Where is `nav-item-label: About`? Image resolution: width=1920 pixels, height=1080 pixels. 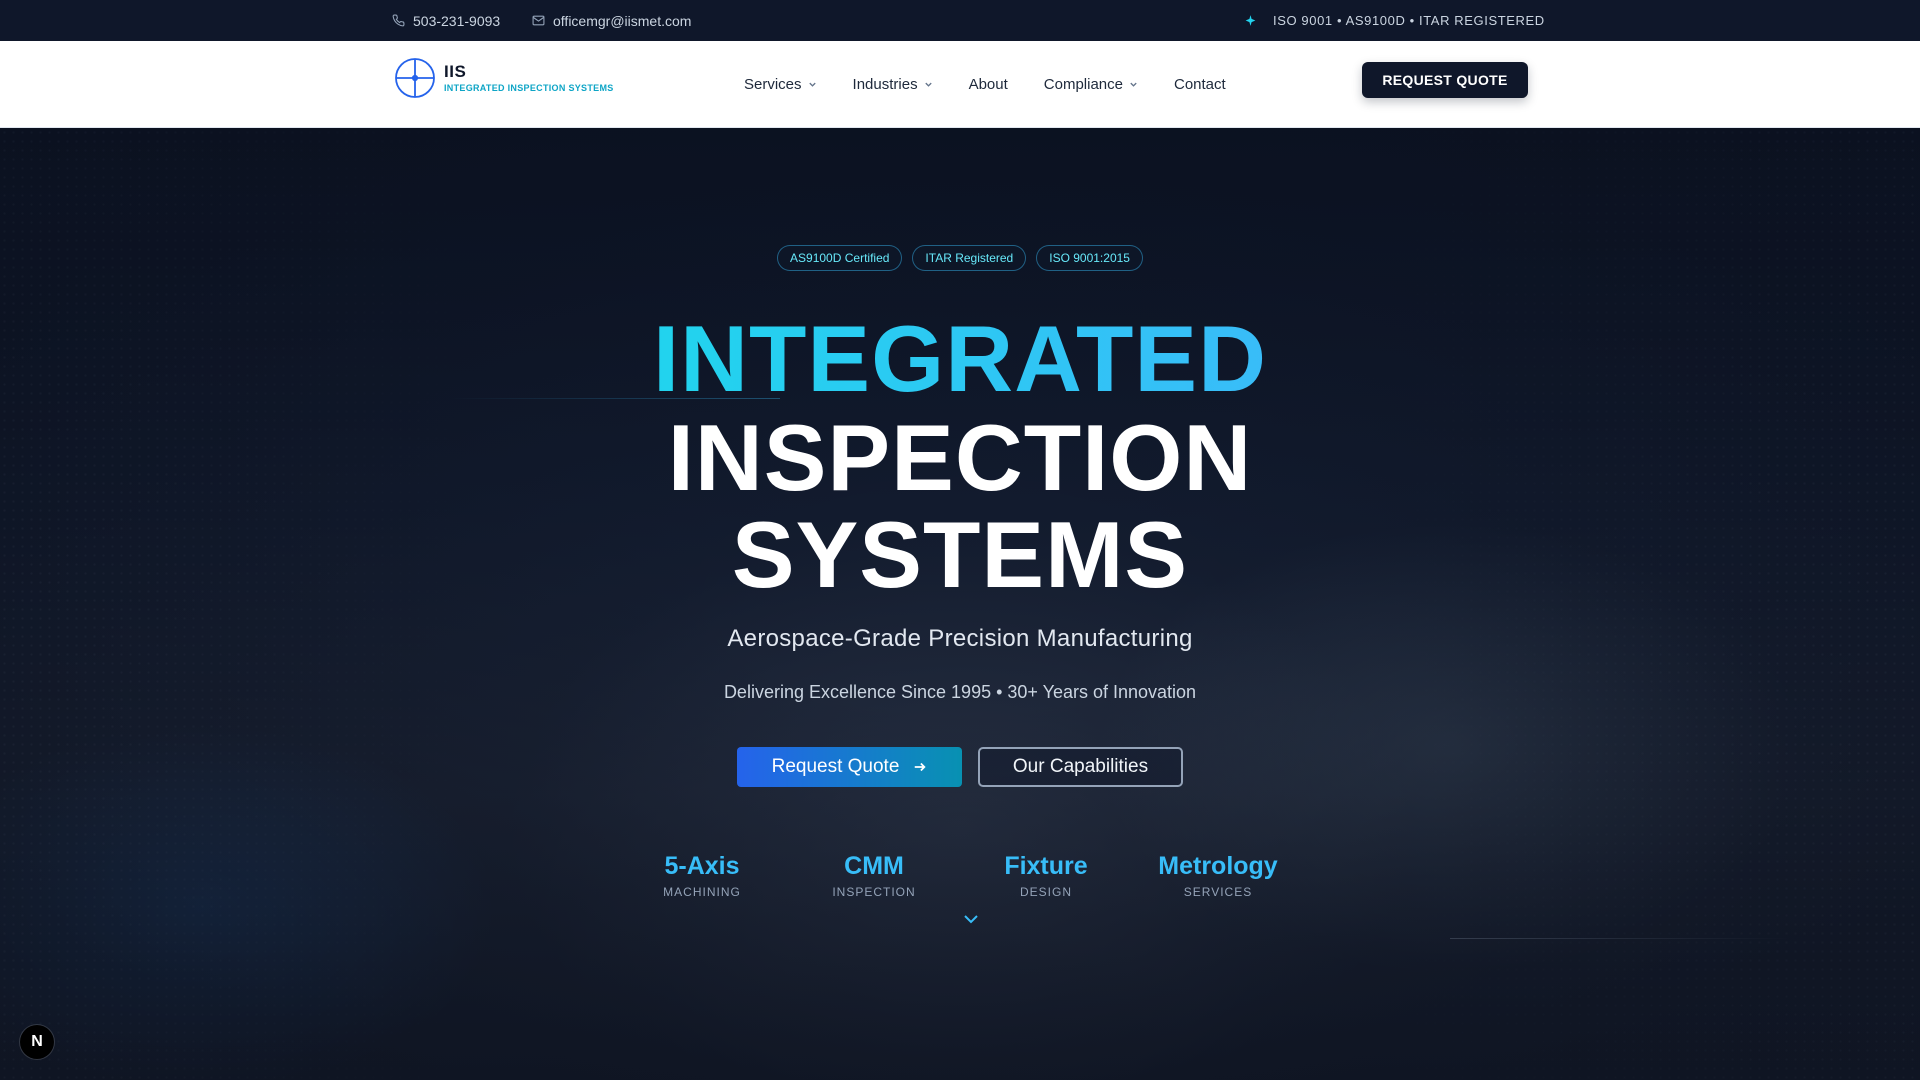 nav-item-label: About is located at coordinates (988, 84).